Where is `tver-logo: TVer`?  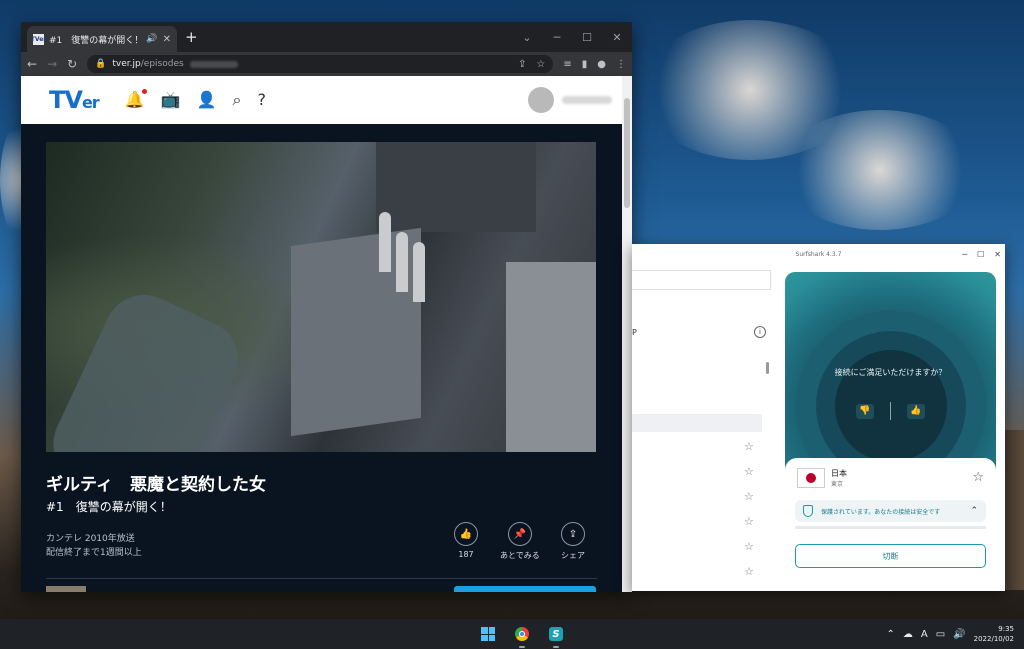 tver-logo: TVer is located at coordinates (74, 100).